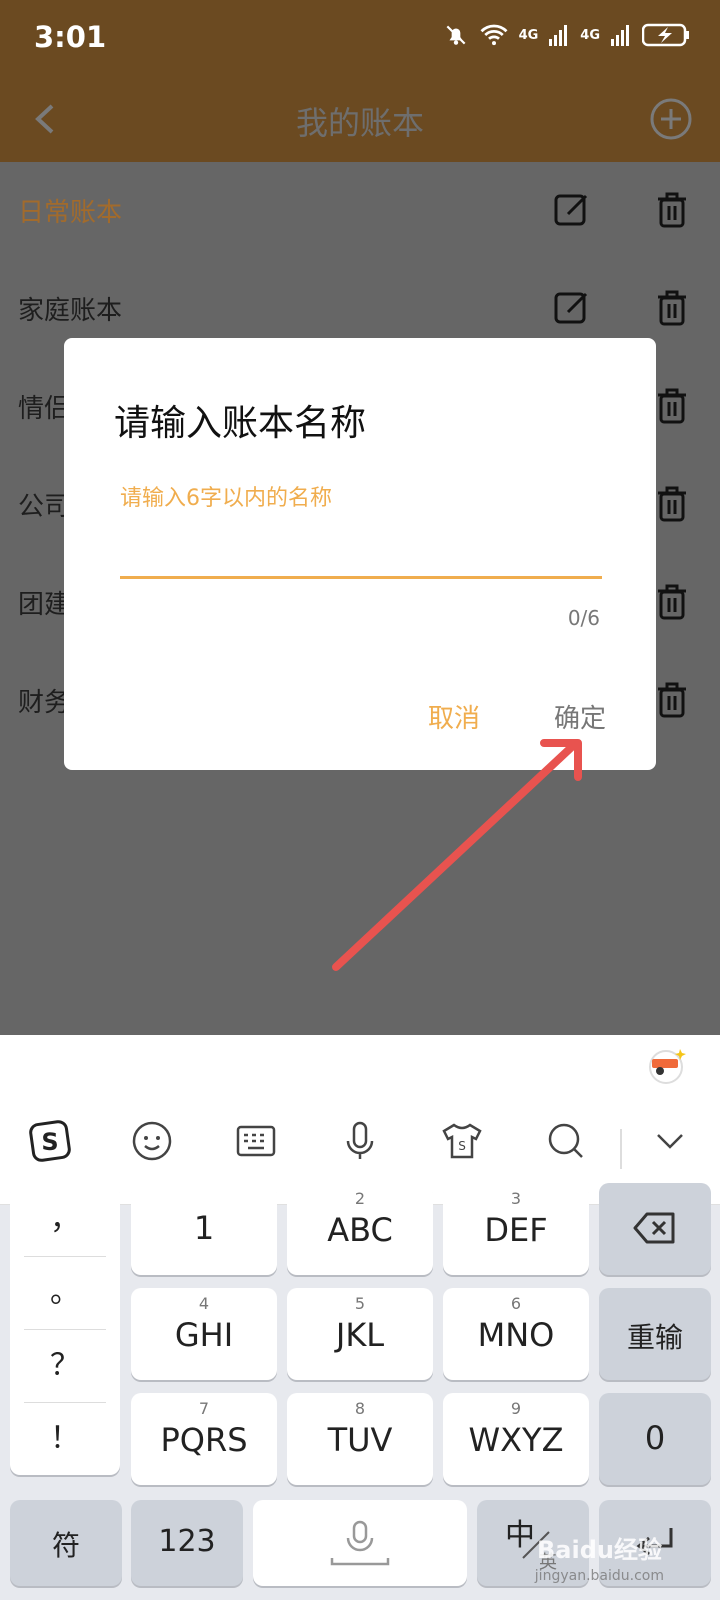 This screenshot has height=1600, width=720. I want to click on key-label: 1, so click(204, 1228).